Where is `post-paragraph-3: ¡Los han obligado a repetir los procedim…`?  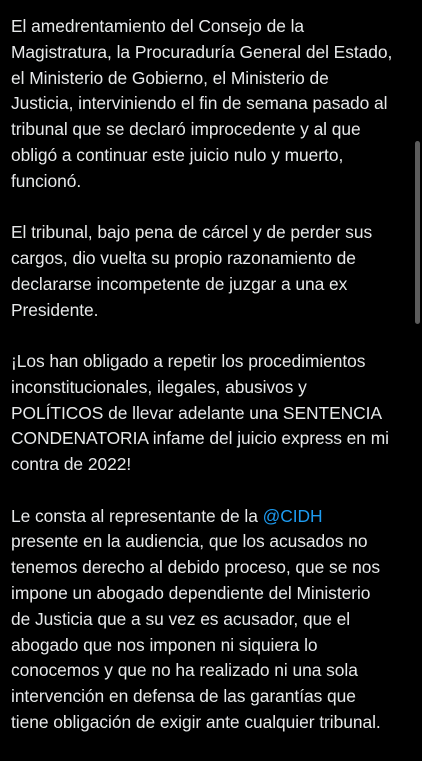
post-paragraph-3: ¡Los han obligado a repetir los procedim… is located at coordinates (200, 412).